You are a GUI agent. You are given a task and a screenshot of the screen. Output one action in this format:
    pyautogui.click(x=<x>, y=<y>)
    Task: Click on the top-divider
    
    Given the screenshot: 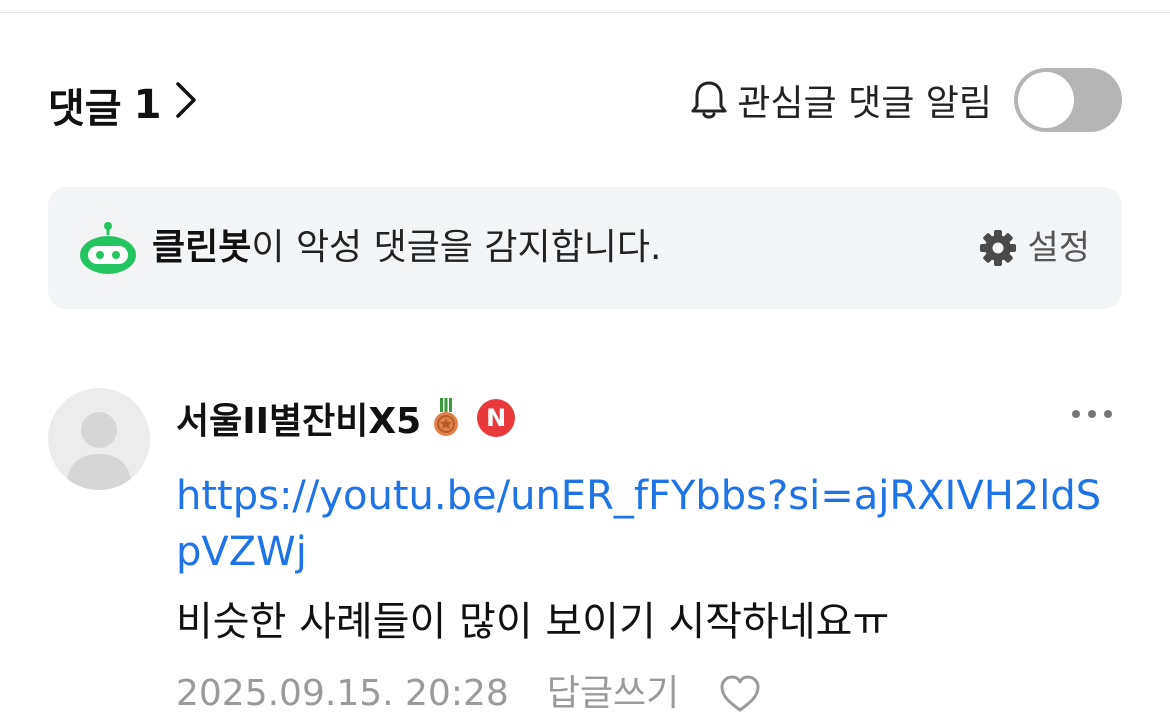 What is the action you would take?
    pyautogui.click(x=585, y=12)
    